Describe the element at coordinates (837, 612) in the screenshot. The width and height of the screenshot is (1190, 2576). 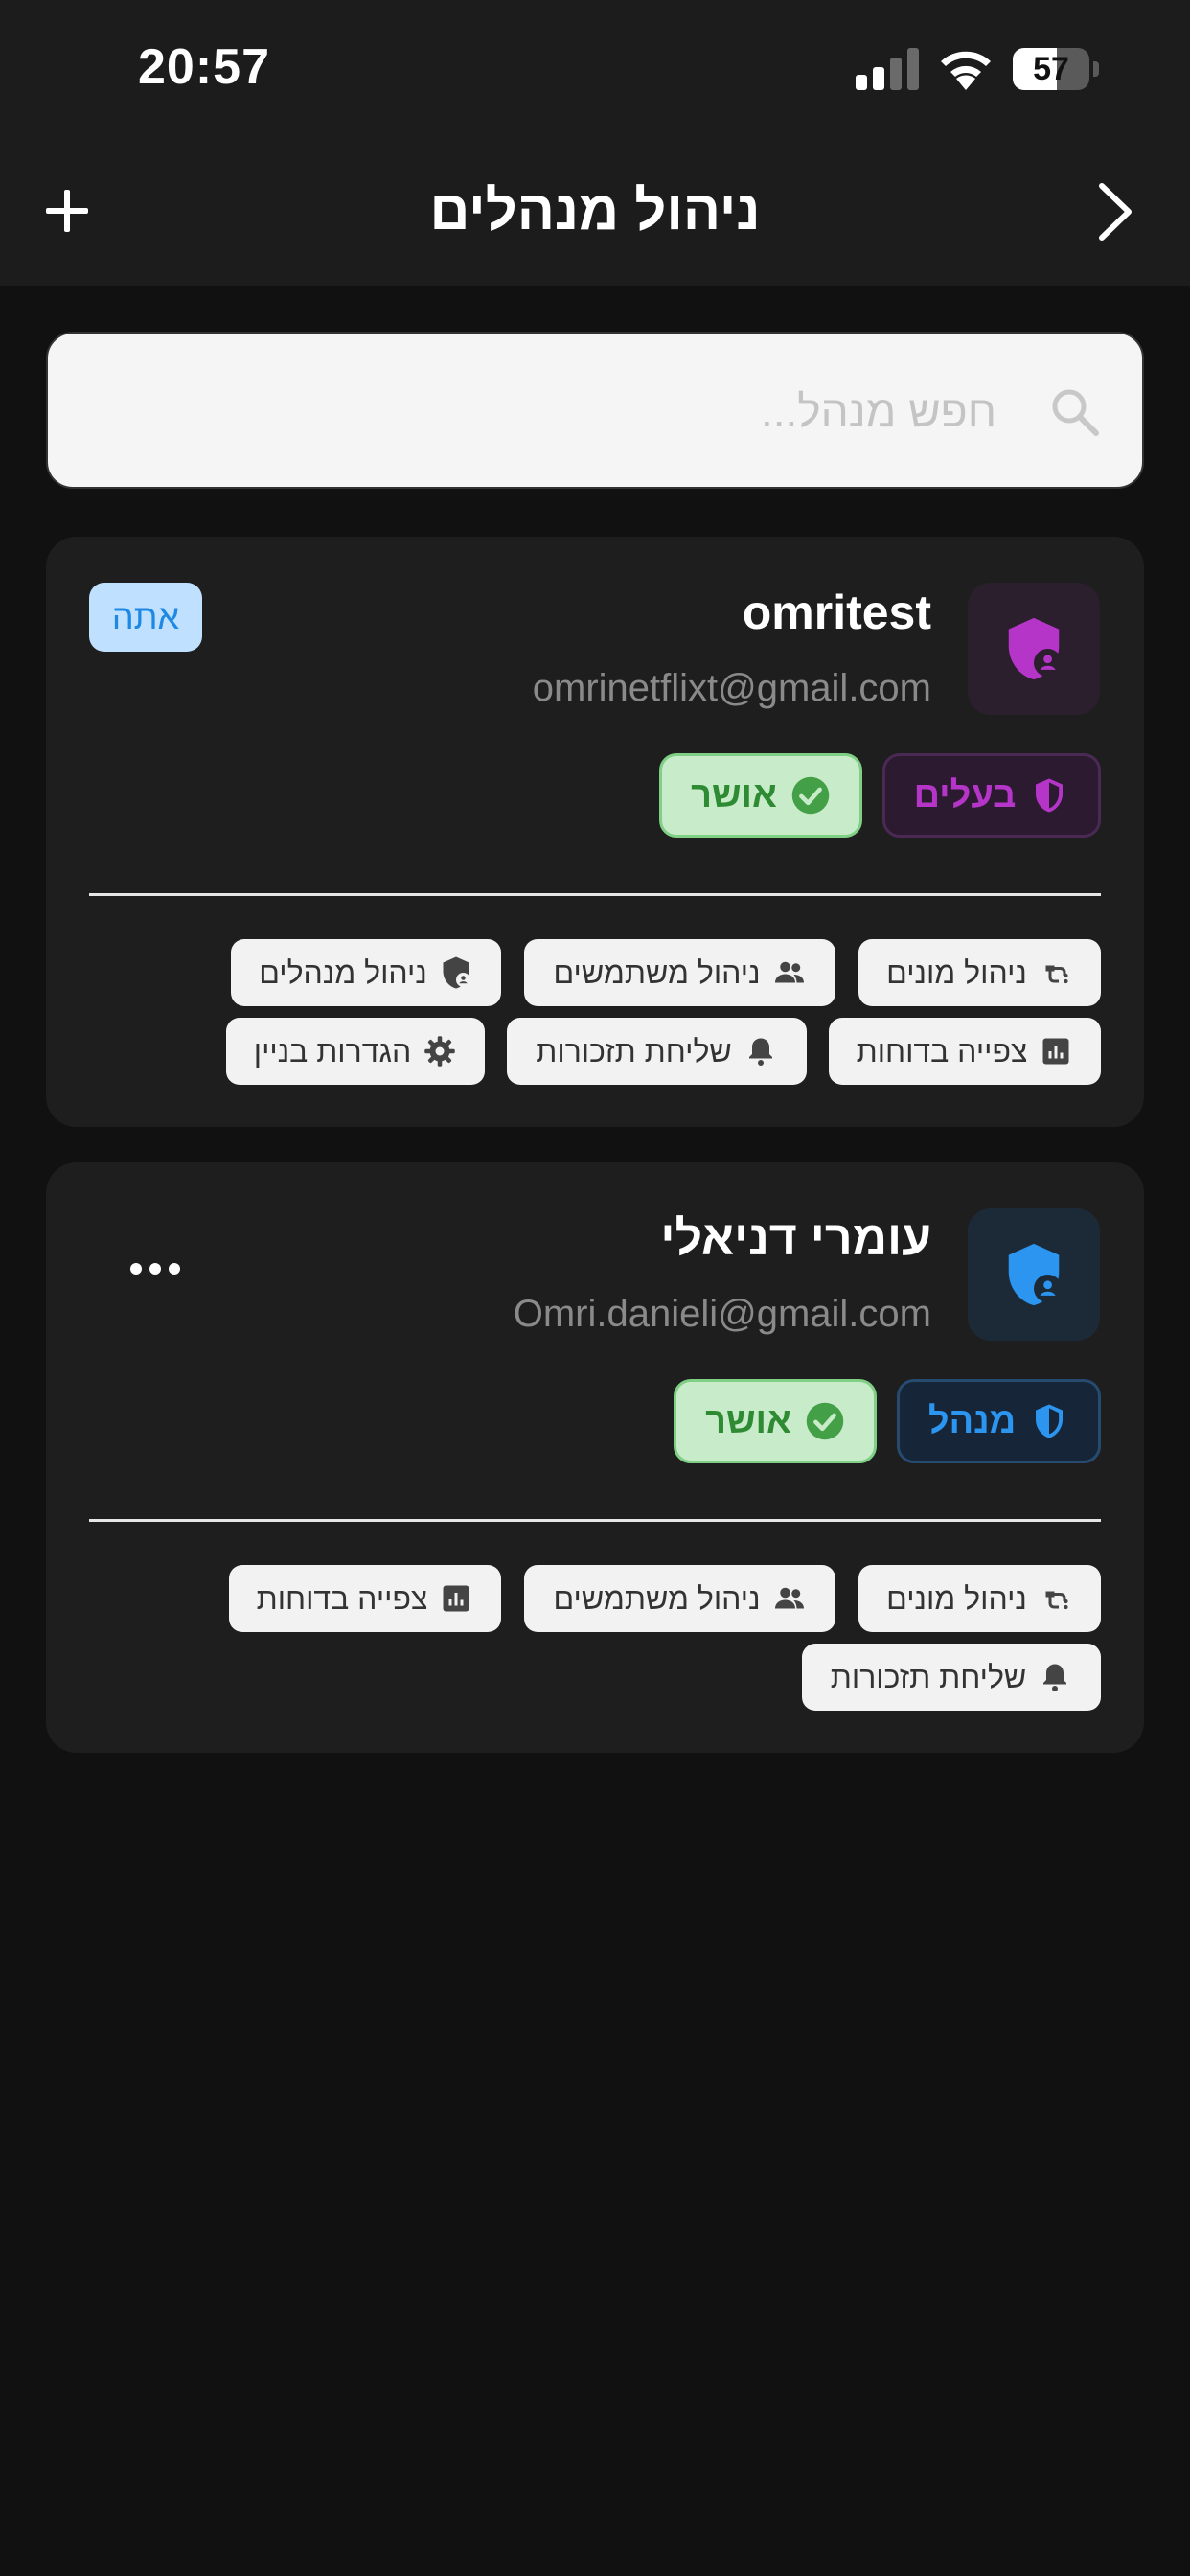
I see `manager-name: omritest` at that location.